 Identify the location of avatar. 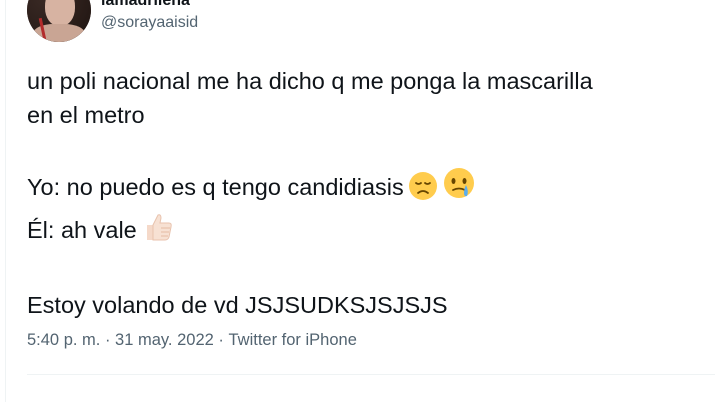
(59, 21).